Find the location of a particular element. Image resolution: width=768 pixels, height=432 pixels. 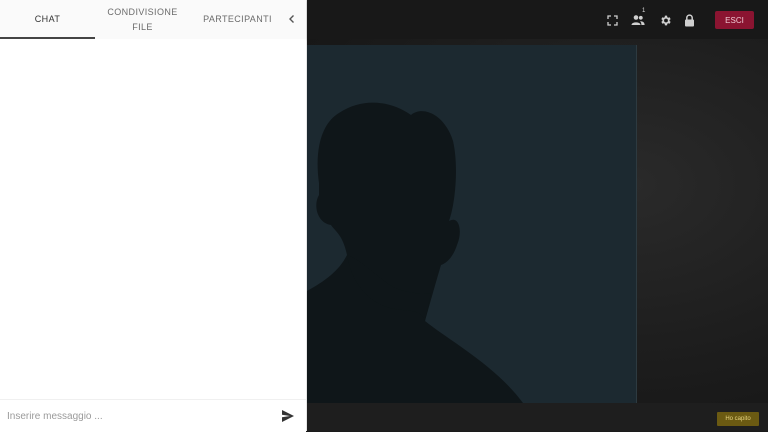

collapse-panel-button is located at coordinates (292, 19).